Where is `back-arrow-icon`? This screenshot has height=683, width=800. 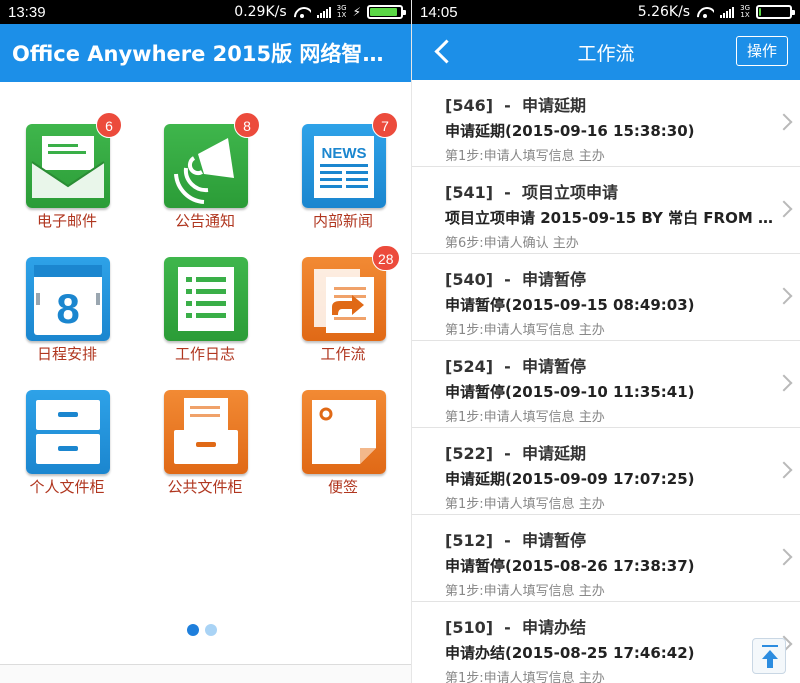 back-arrow-icon is located at coordinates (445, 51).